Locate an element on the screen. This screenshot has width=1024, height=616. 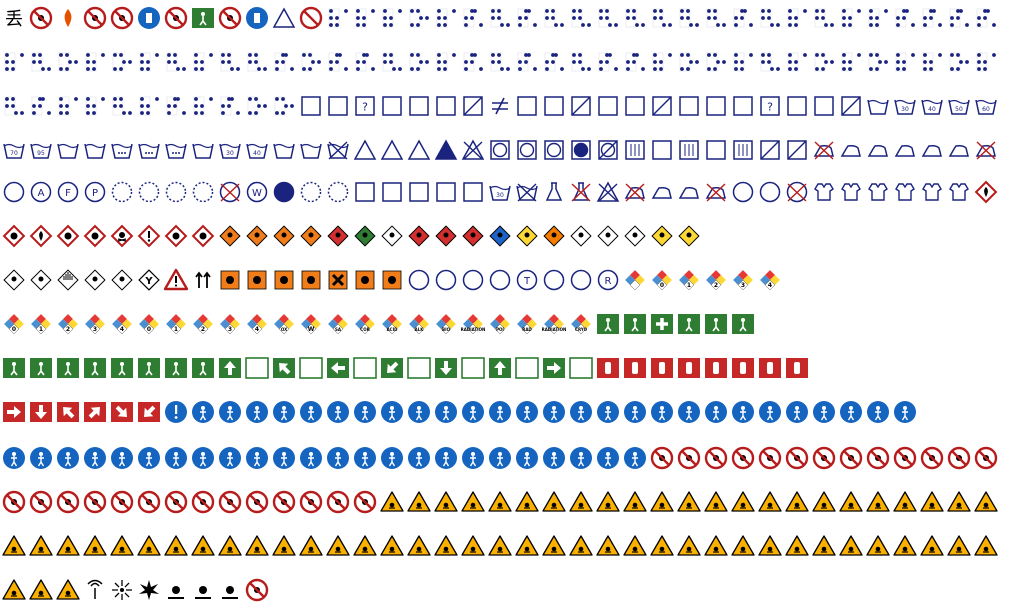
dry-box-icon is located at coordinates (716, 150).